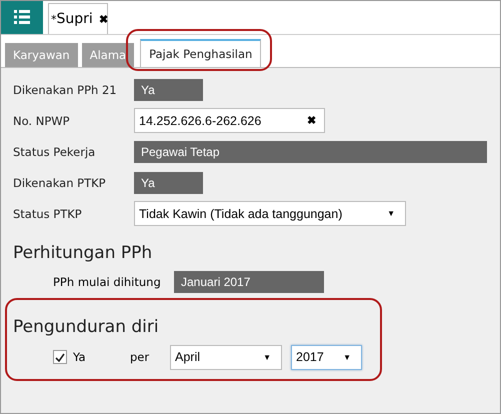 This screenshot has height=414, width=501. What do you see at coordinates (226, 357) in the screenshot?
I see `month-select: April ▼` at bounding box center [226, 357].